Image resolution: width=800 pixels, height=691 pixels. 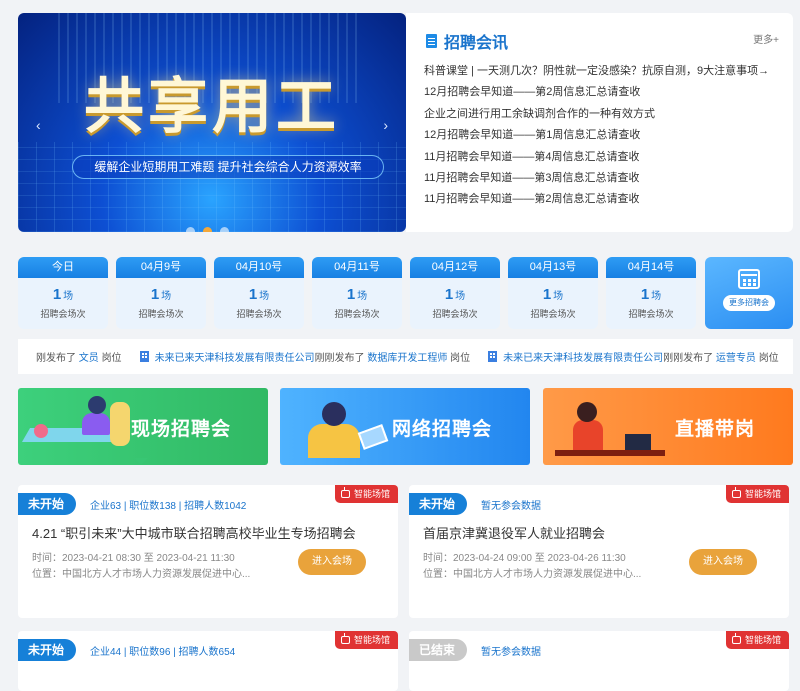 What do you see at coordinates (120, 424) in the screenshot?
I see `chair-illustration` at bounding box center [120, 424].